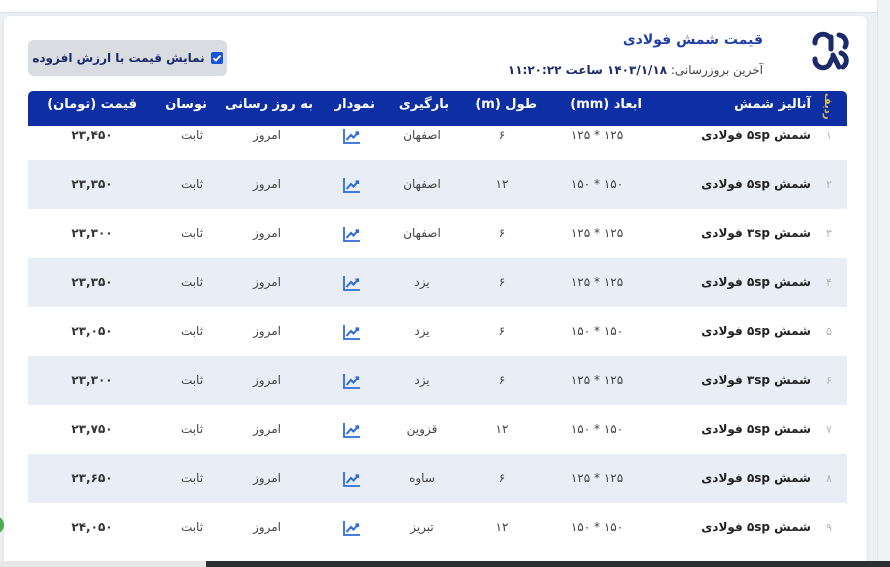 The height and width of the screenshot is (567, 890). I want to click on row-price: ۲۳,۰۵۰, so click(92, 331).